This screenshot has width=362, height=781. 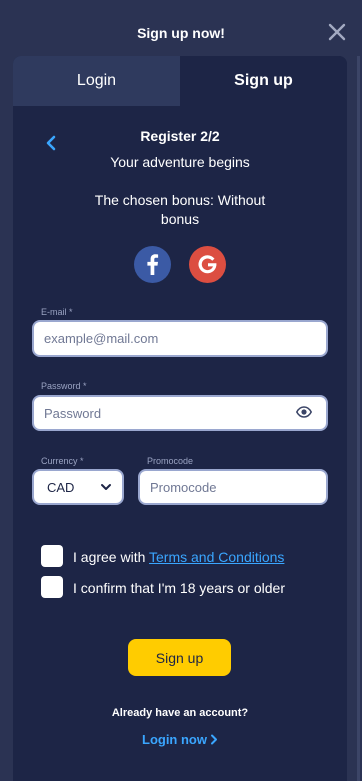 What do you see at coordinates (233, 487) in the screenshot?
I see `promocode-field` at bounding box center [233, 487].